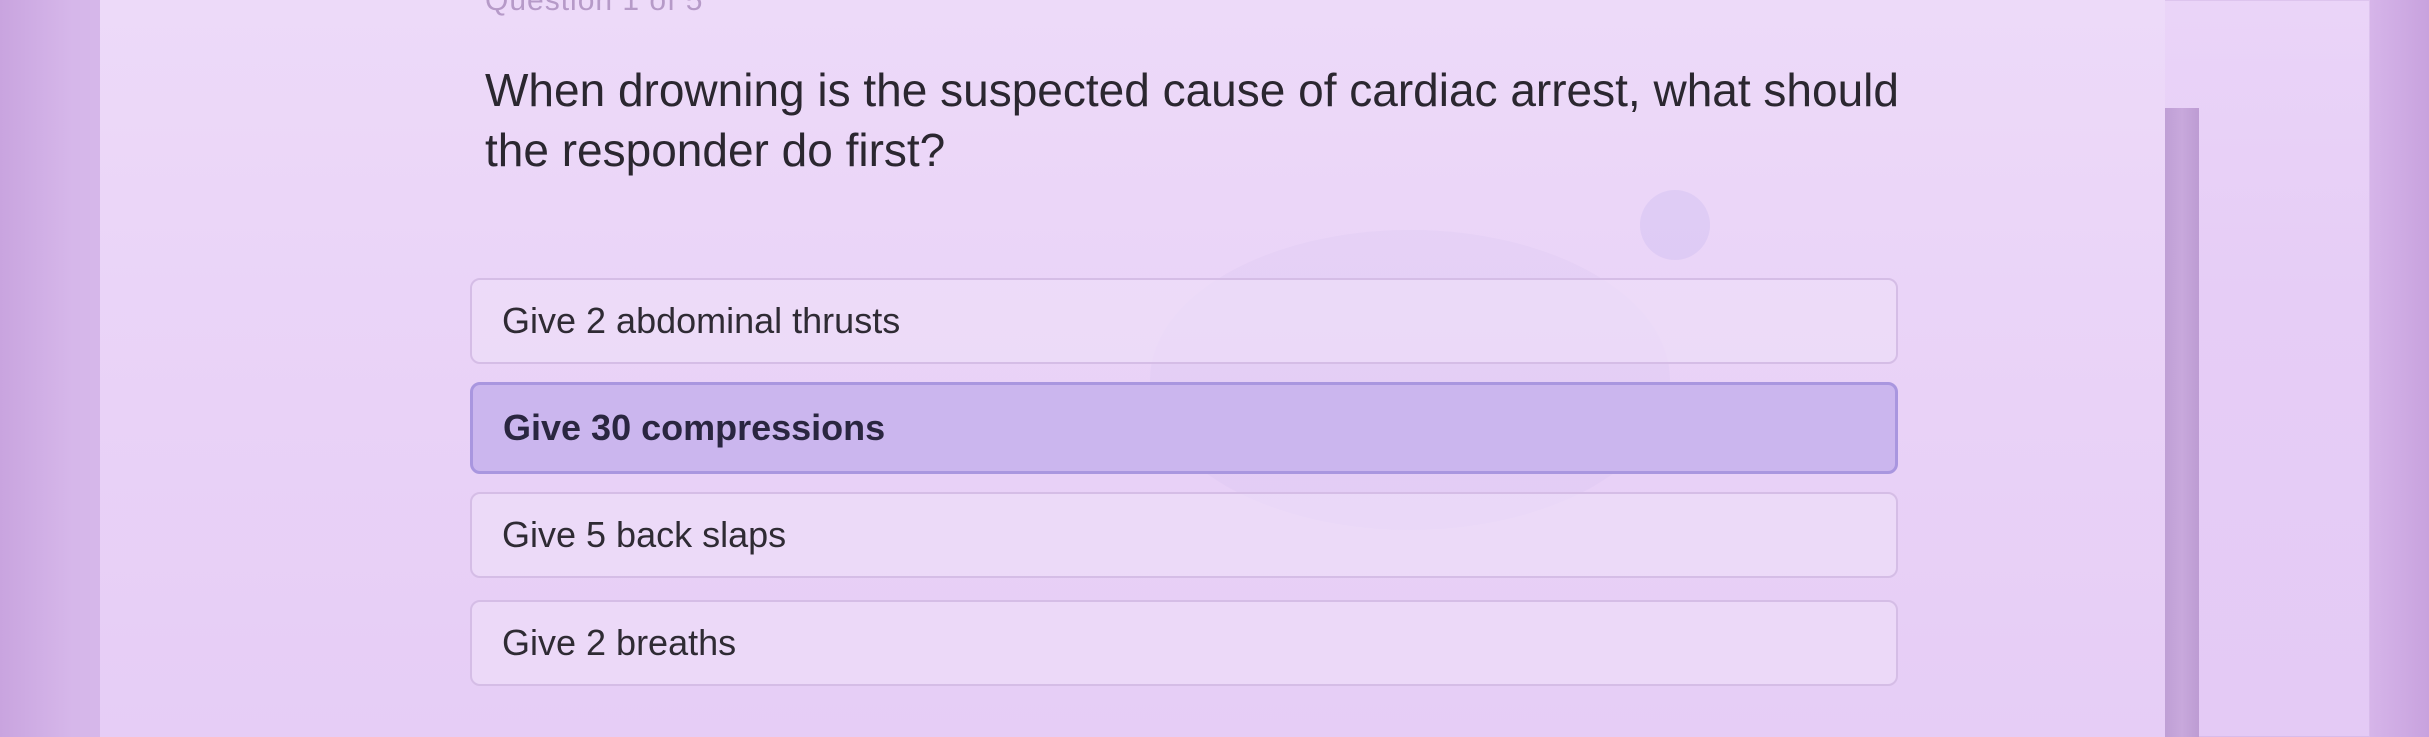 Image resolution: width=2429 pixels, height=737 pixels. Describe the element at coordinates (1184, 428) in the screenshot. I see `answer-option-2: Give 30 compressions` at that location.